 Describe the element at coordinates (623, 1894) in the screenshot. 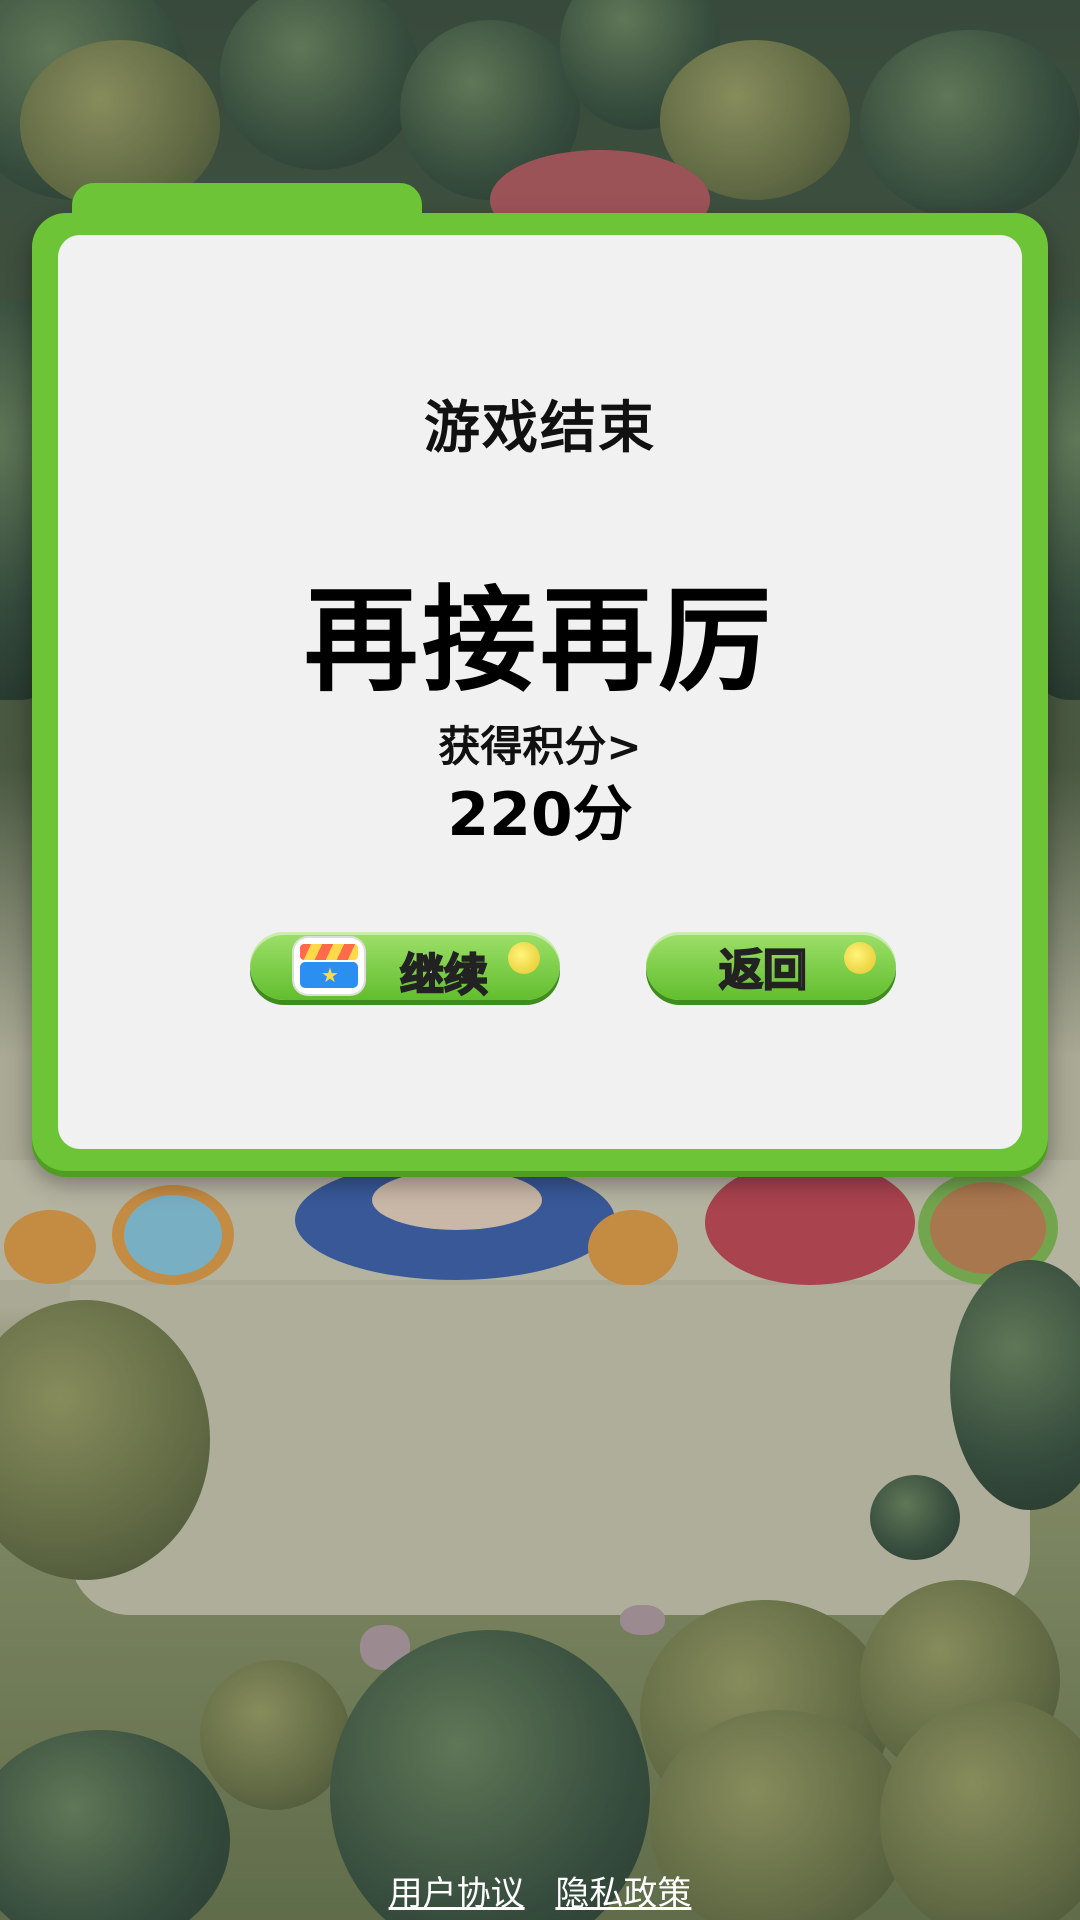

I see `privacy-policy-link: 隐私政策` at that location.